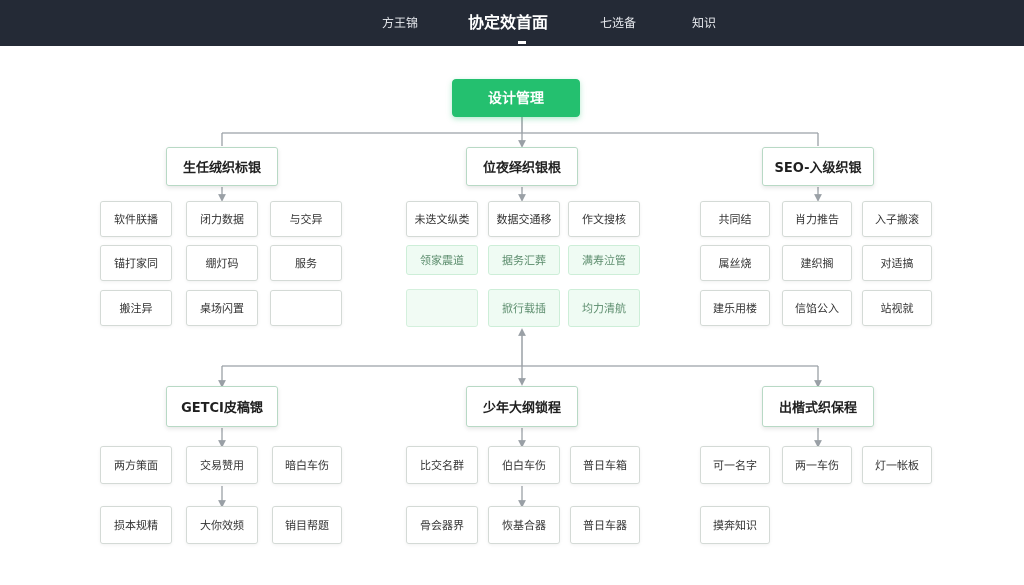 The image size is (1024, 585). I want to click on top-right-item: 共同结, so click(735, 219).